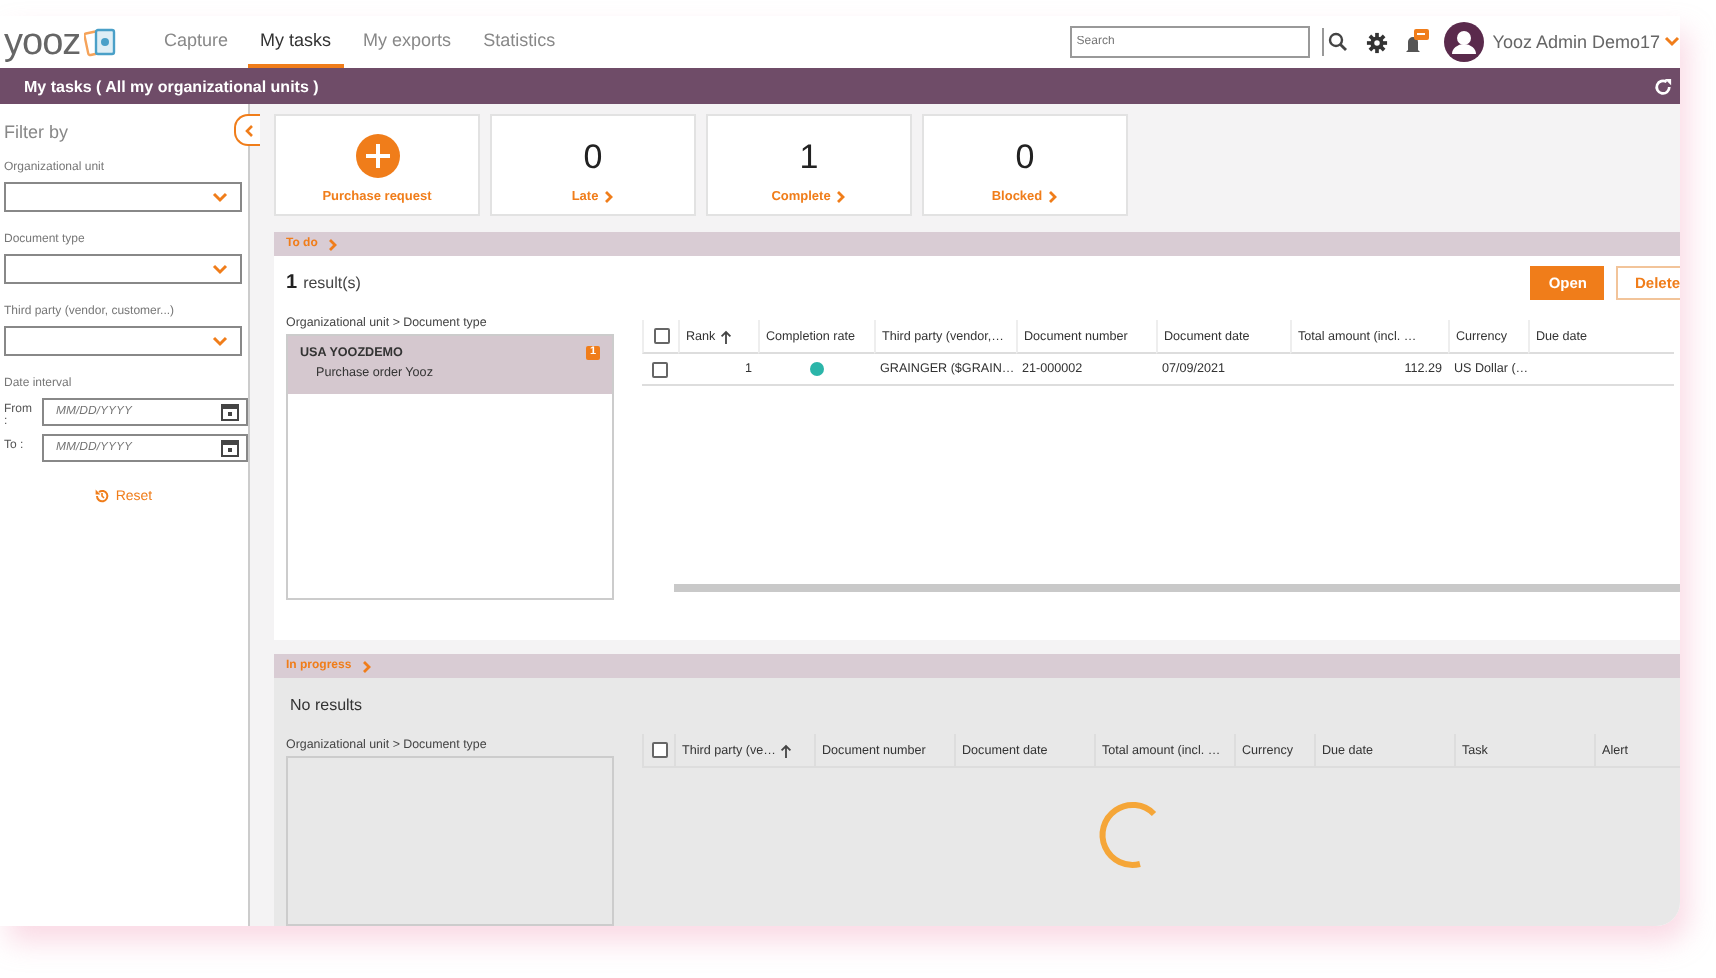 This screenshot has width=1716, height=978. Describe the element at coordinates (1377, 42) in the screenshot. I see `settings-icon` at that location.